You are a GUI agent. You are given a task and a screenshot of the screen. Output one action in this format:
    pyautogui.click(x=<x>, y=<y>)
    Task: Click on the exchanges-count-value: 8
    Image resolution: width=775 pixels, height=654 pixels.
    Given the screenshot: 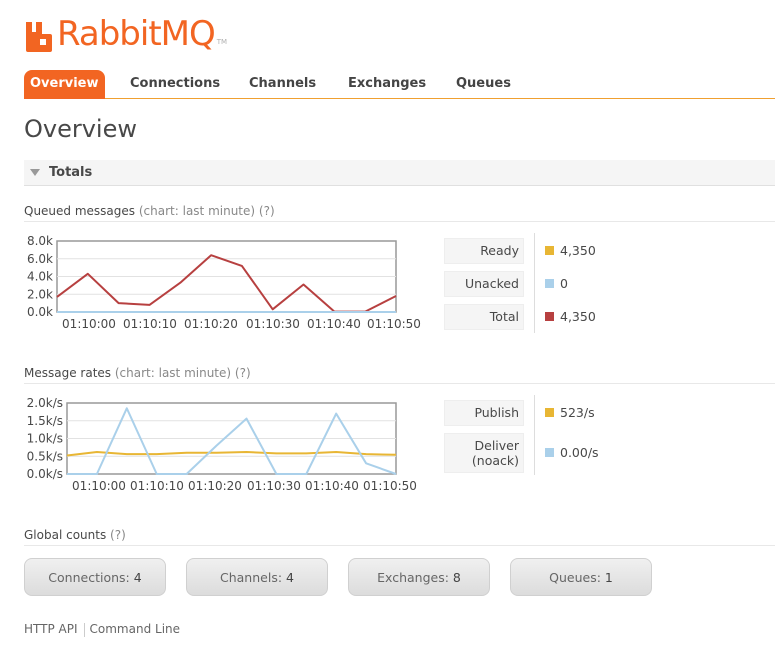 What is the action you would take?
    pyautogui.click(x=456, y=577)
    